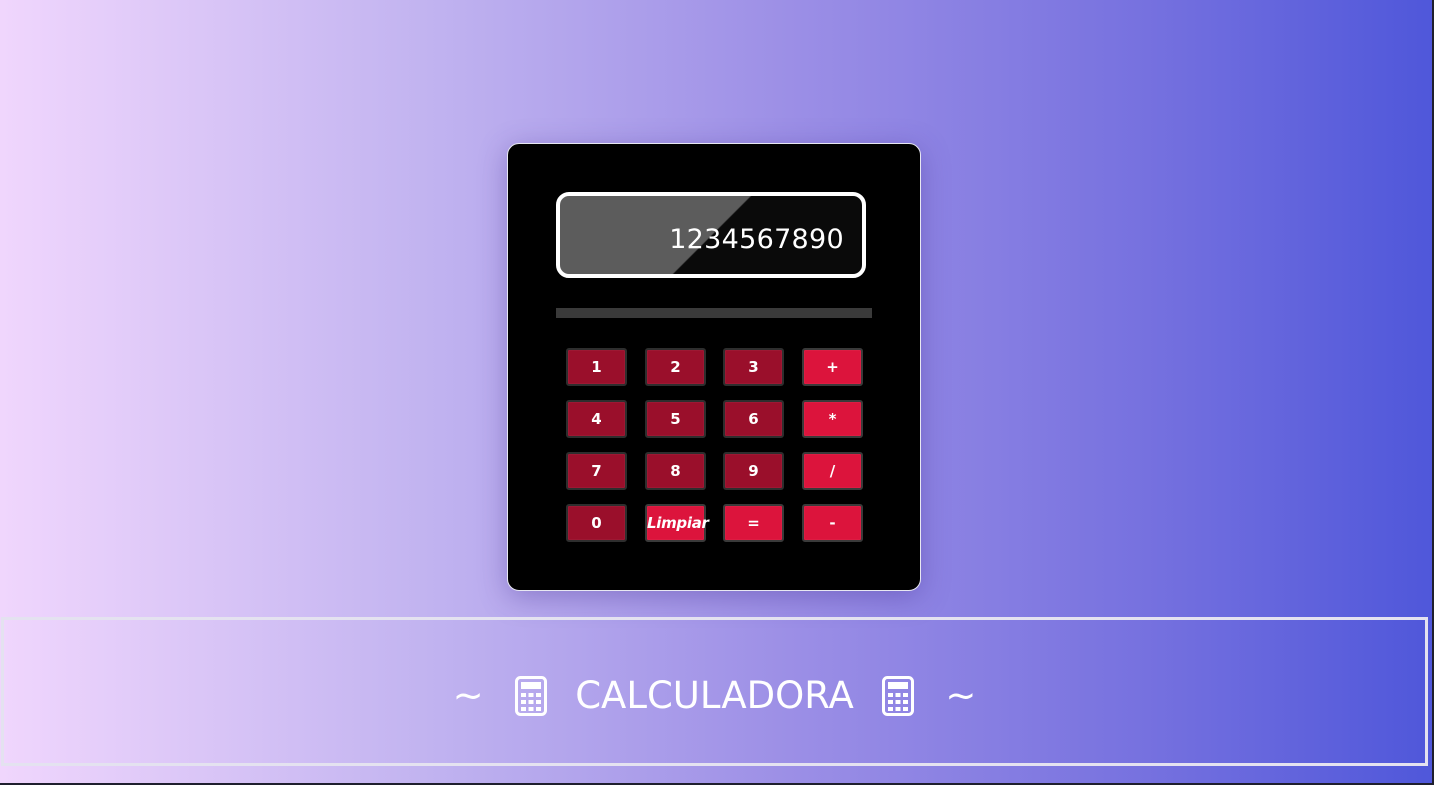  What do you see at coordinates (756, 239) in the screenshot?
I see `display-value: 1234567890` at bounding box center [756, 239].